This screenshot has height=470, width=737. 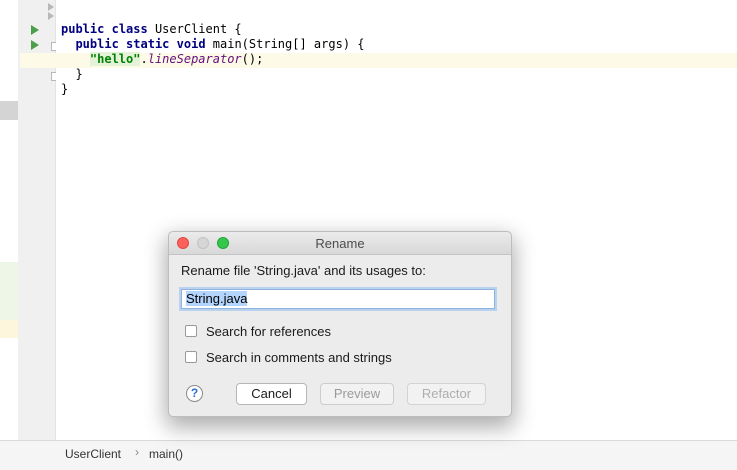 I want to click on cancel-button: Cancel, so click(x=271, y=394).